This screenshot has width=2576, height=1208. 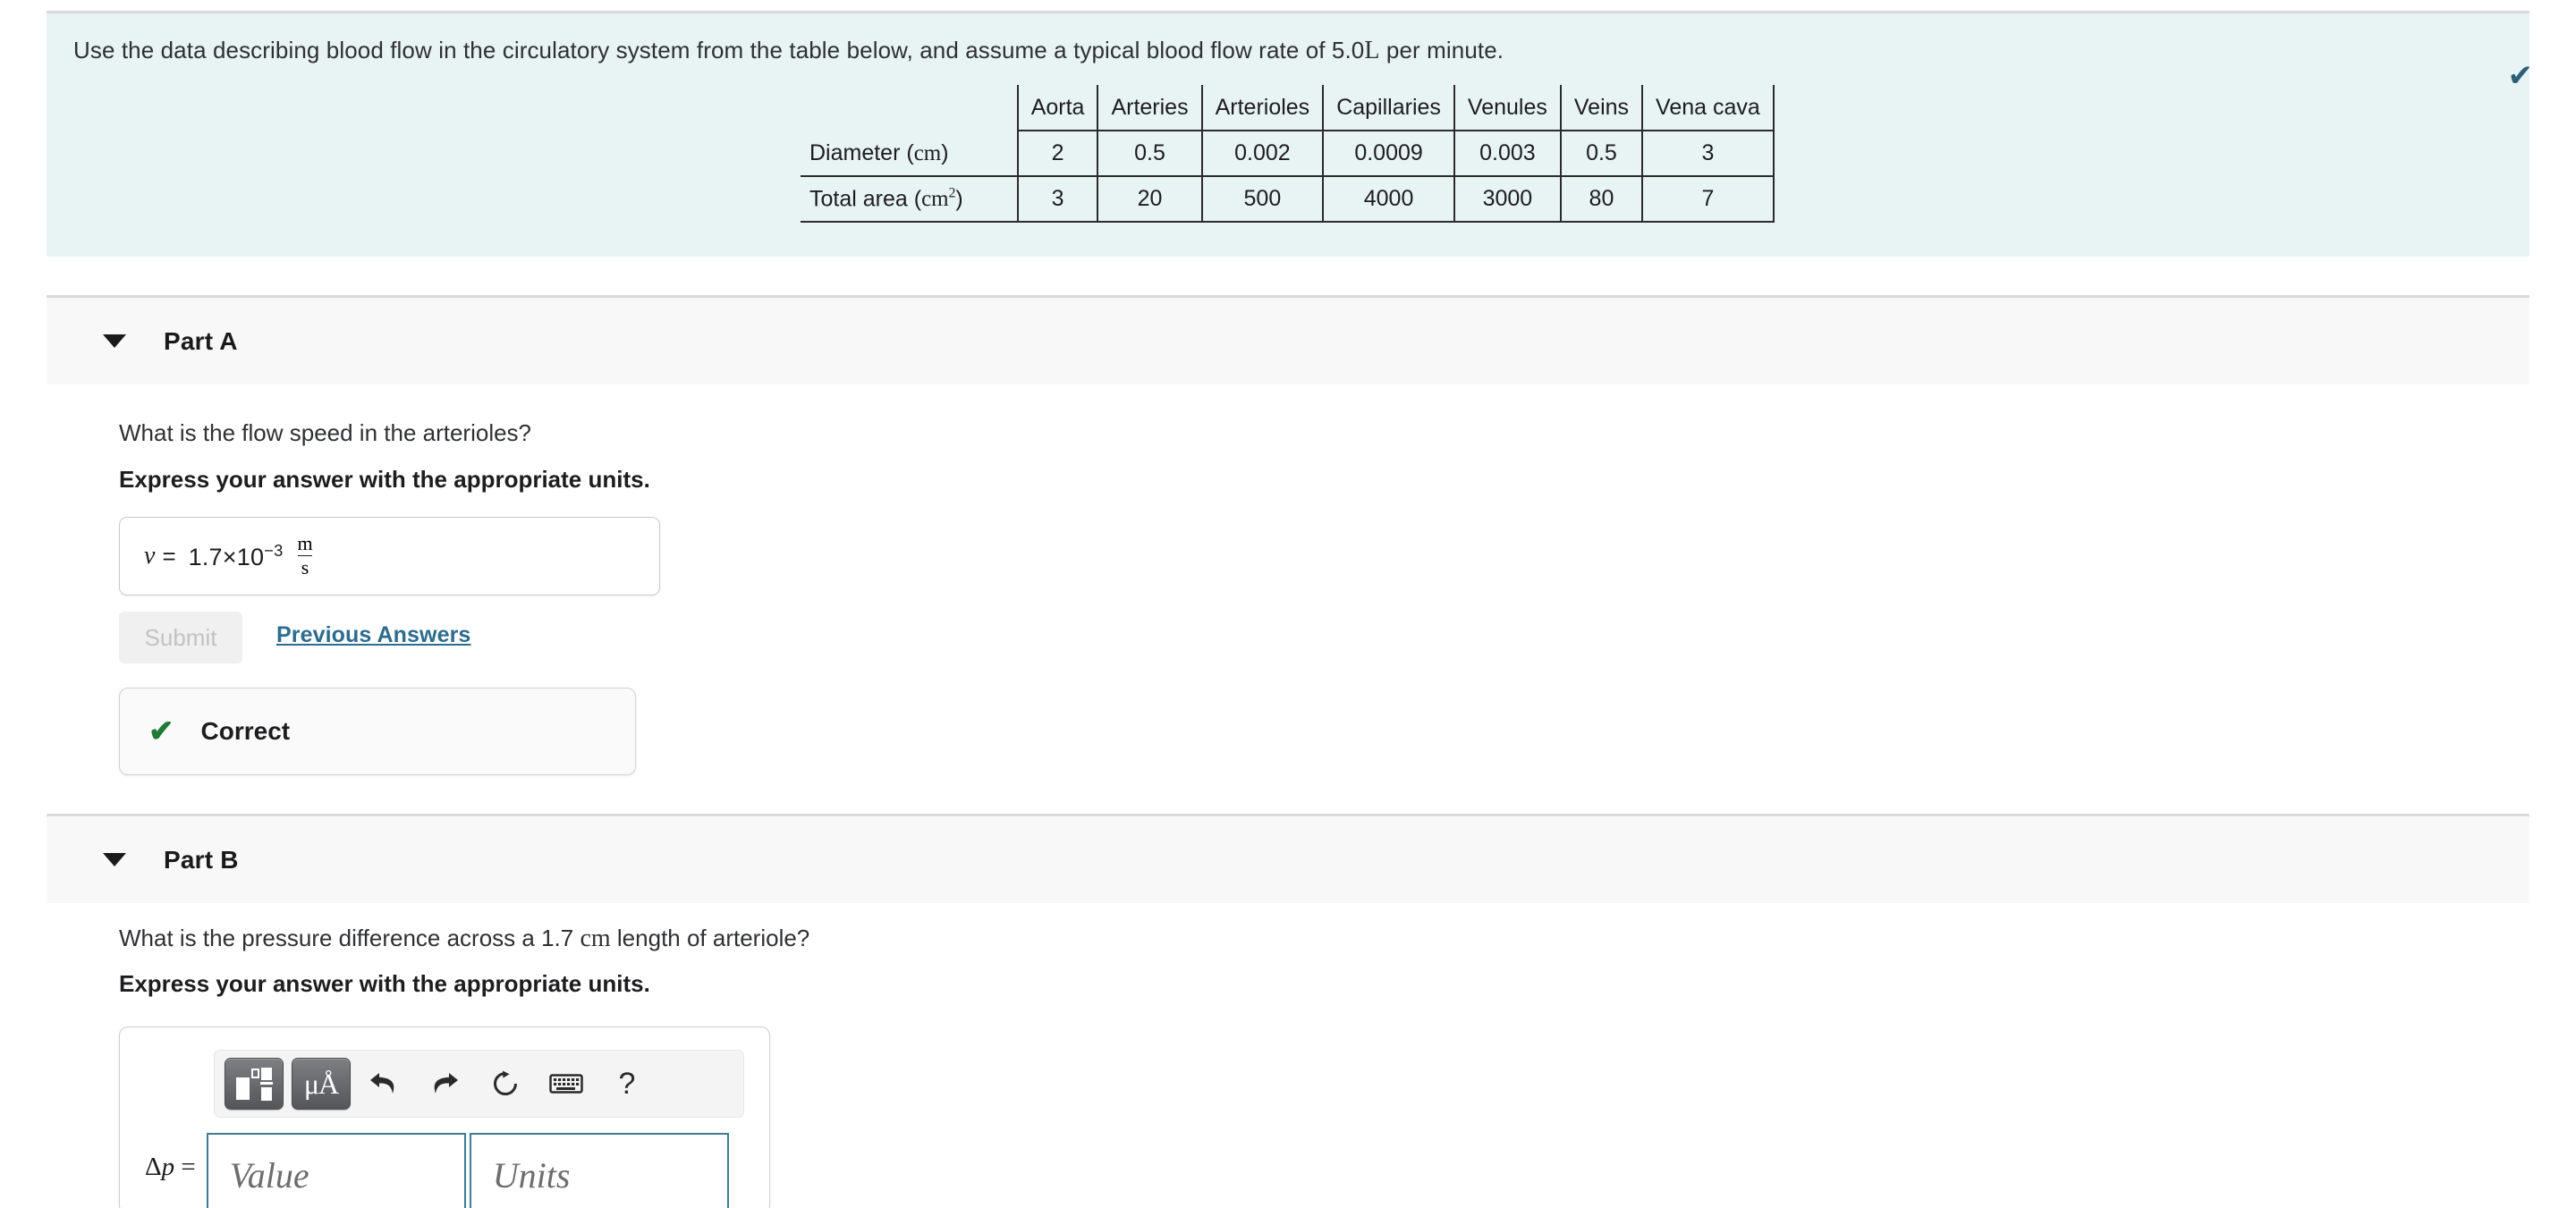 I want to click on table-row-label-diameter: Diameter (cm), so click(x=910, y=154).